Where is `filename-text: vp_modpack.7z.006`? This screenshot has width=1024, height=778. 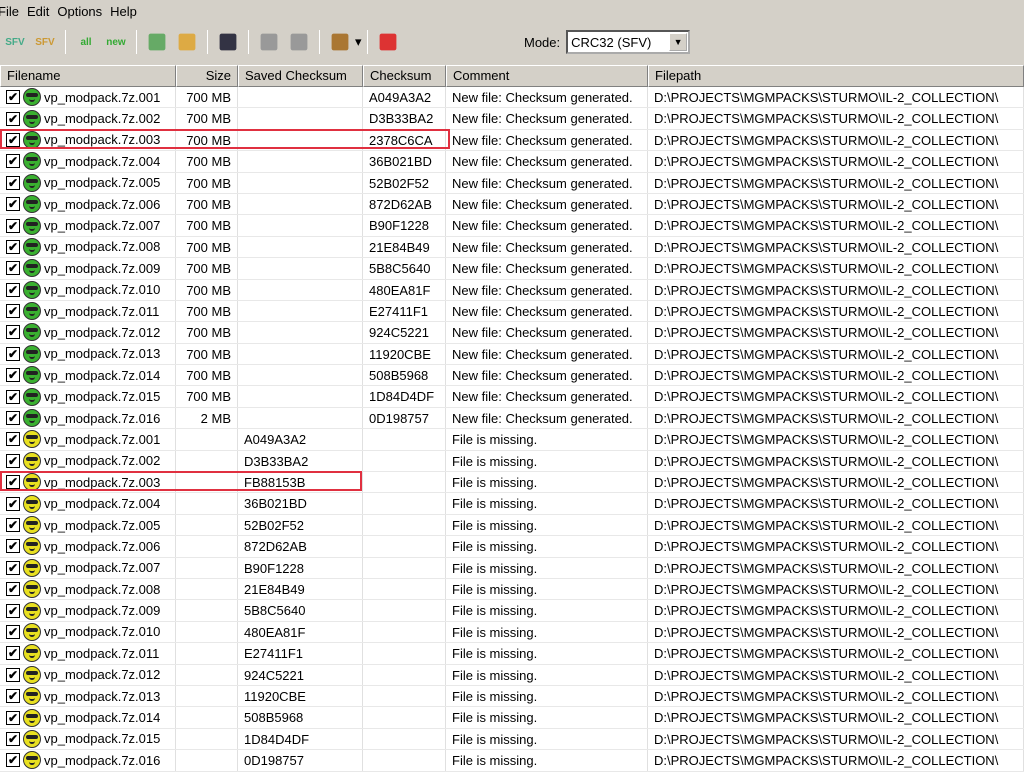
filename-text: vp_modpack.7z.006 is located at coordinates (102, 546).